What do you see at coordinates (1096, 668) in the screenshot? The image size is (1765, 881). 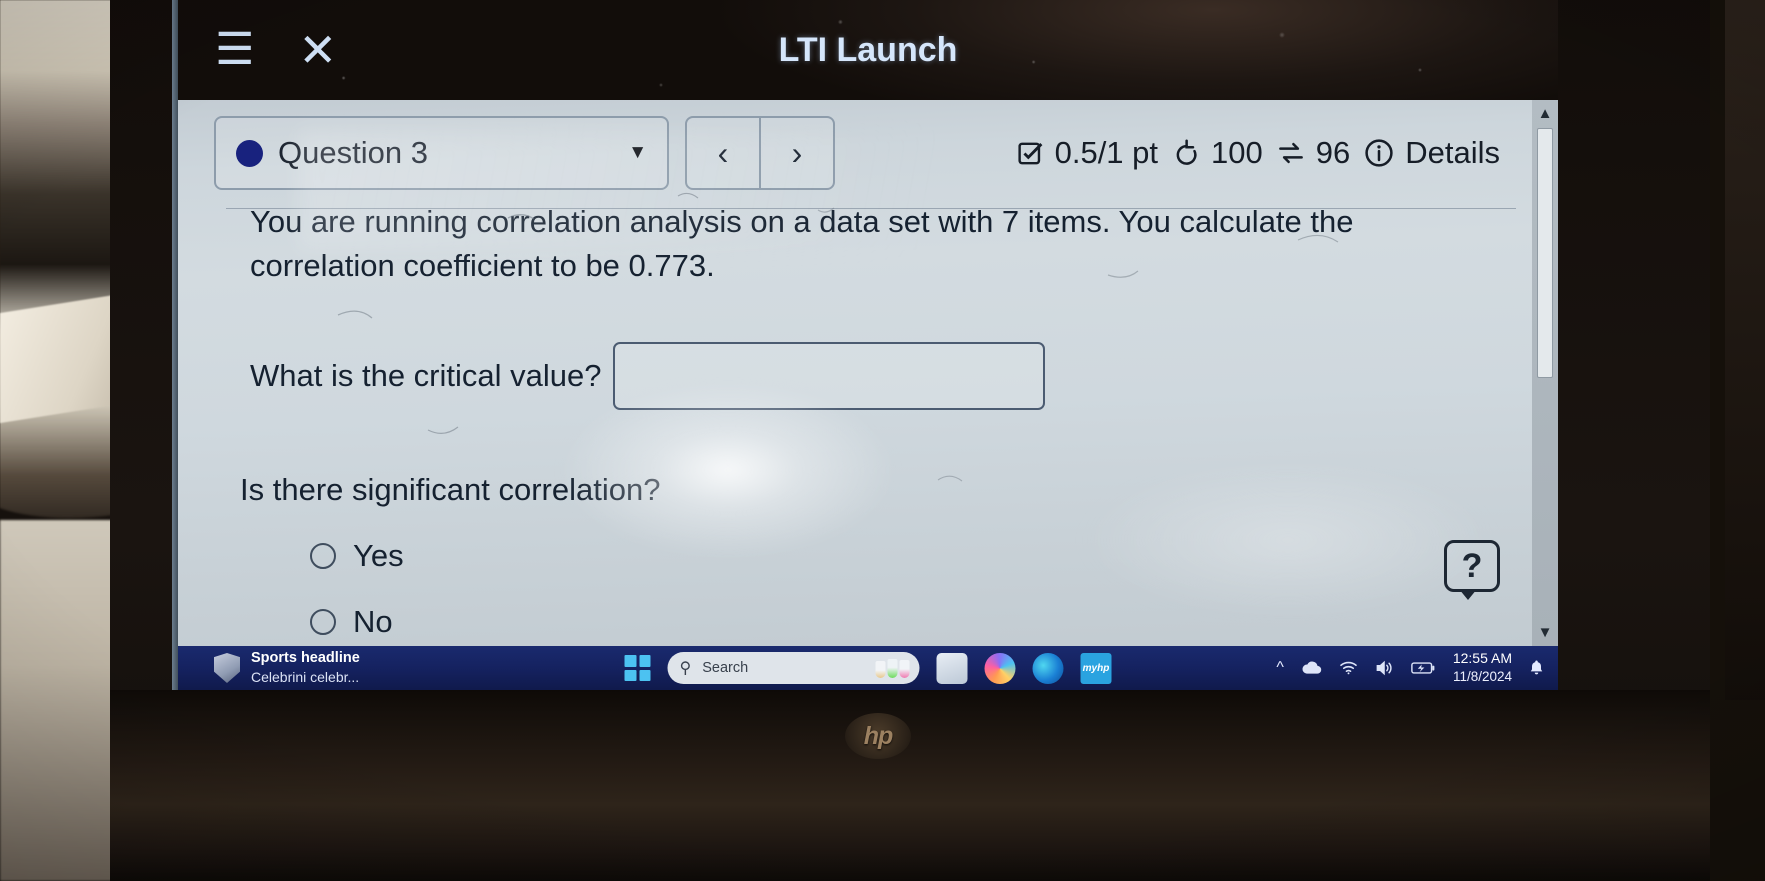 I see `my-hp-icon: myhp` at bounding box center [1096, 668].